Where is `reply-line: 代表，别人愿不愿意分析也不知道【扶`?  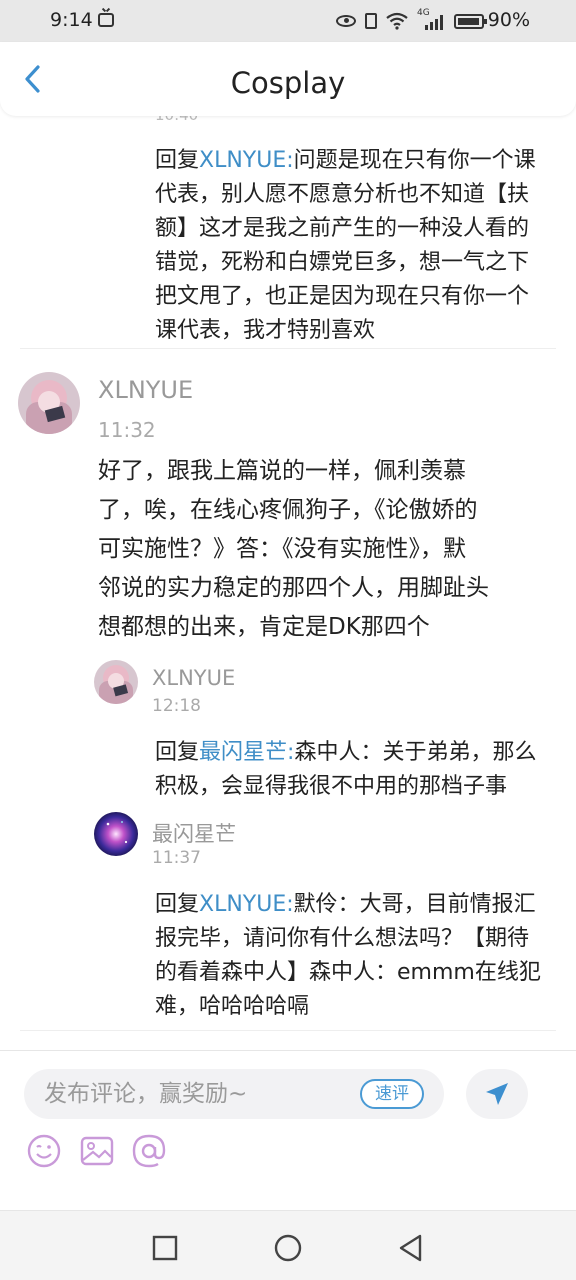
reply-line: 代表，别人愿不愿意分析也不知道【扶 is located at coordinates (342, 194).